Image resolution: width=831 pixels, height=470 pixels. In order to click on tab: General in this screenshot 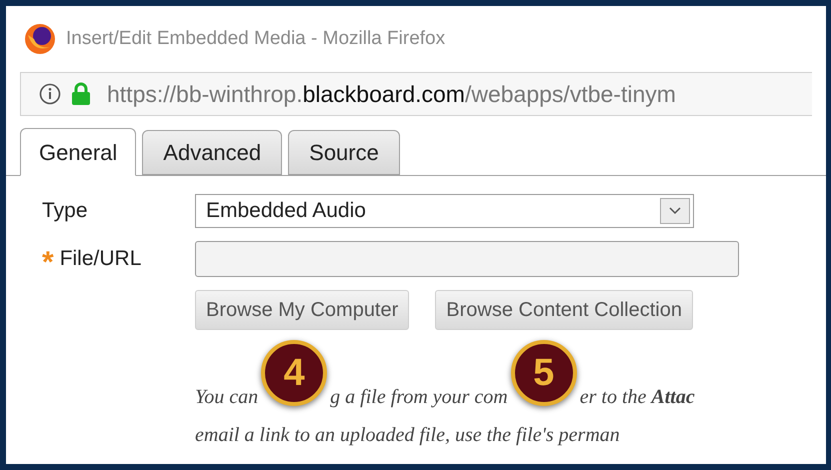, I will do `click(78, 152)`.